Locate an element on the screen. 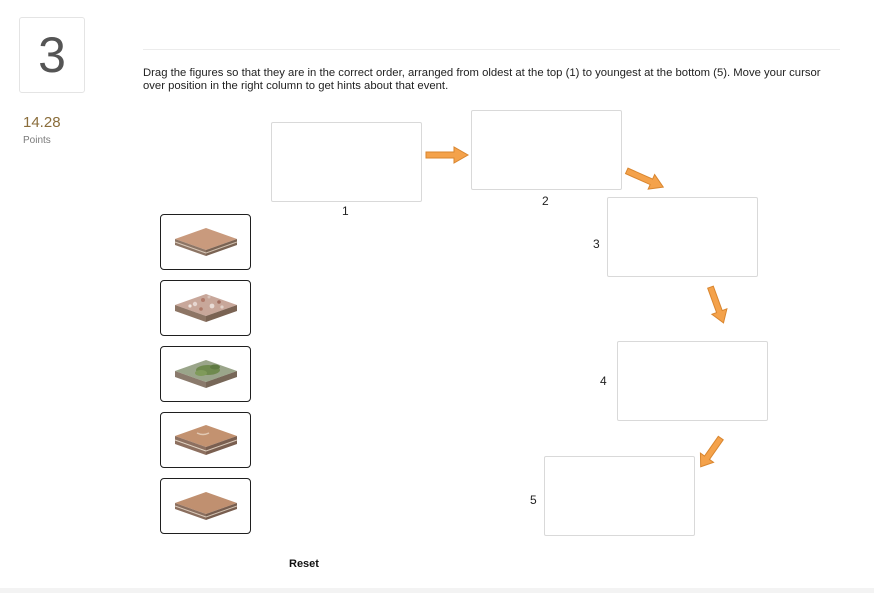  slot-label-2: 2 is located at coordinates (545, 201).